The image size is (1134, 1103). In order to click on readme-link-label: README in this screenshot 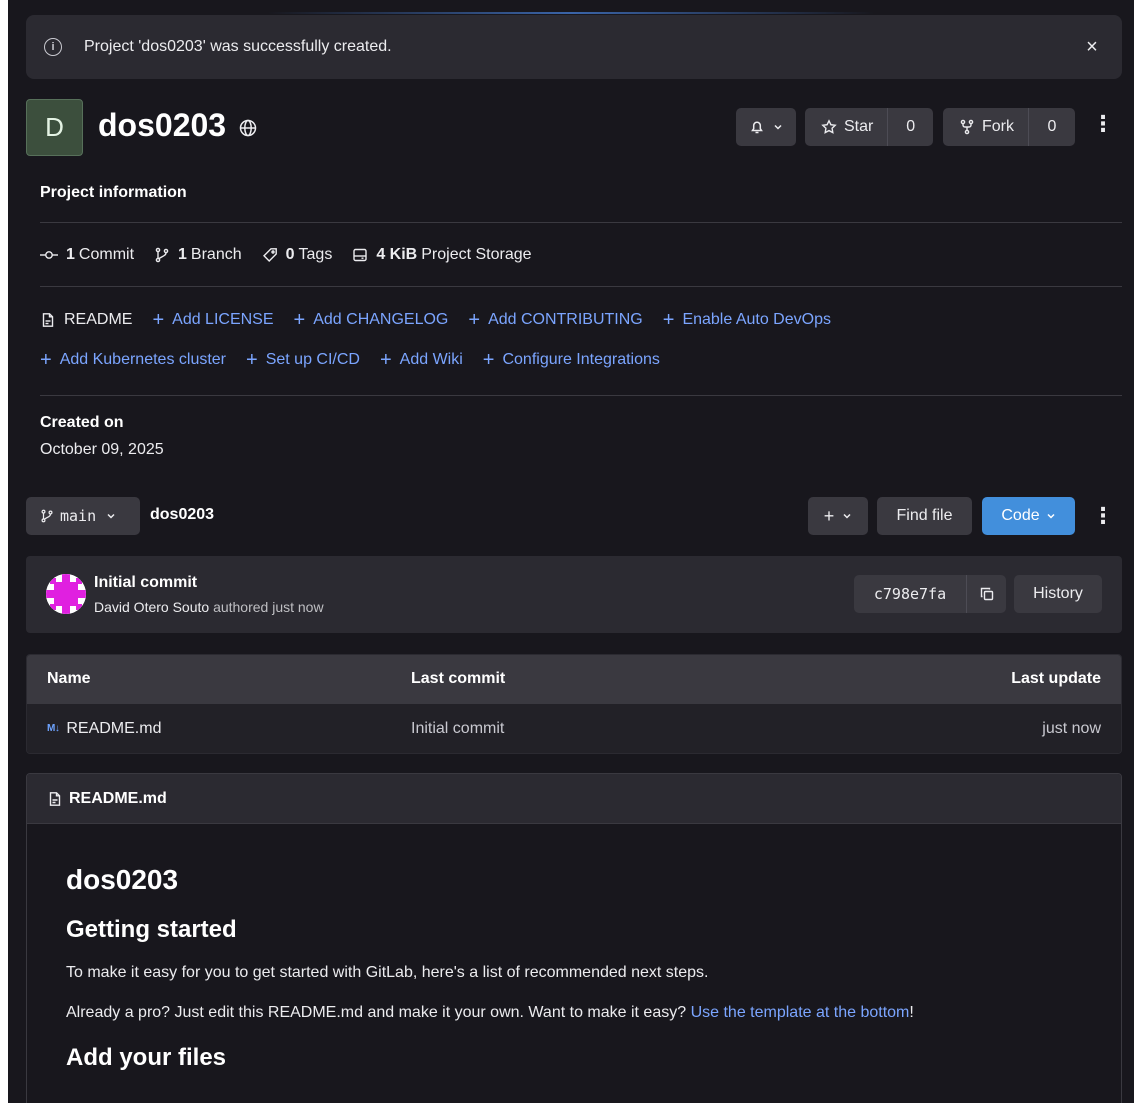, I will do `click(98, 319)`.